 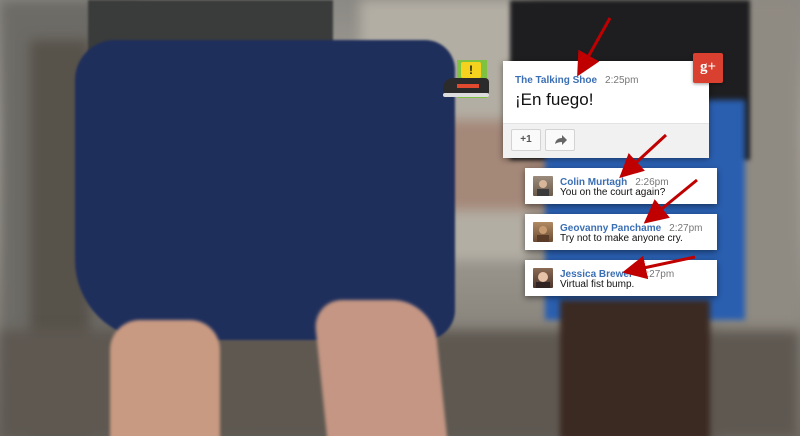 What do you see at coordinates (635, 368) in the screenshot?
I see `bg-player-legs` at bounding box center [635, 368].